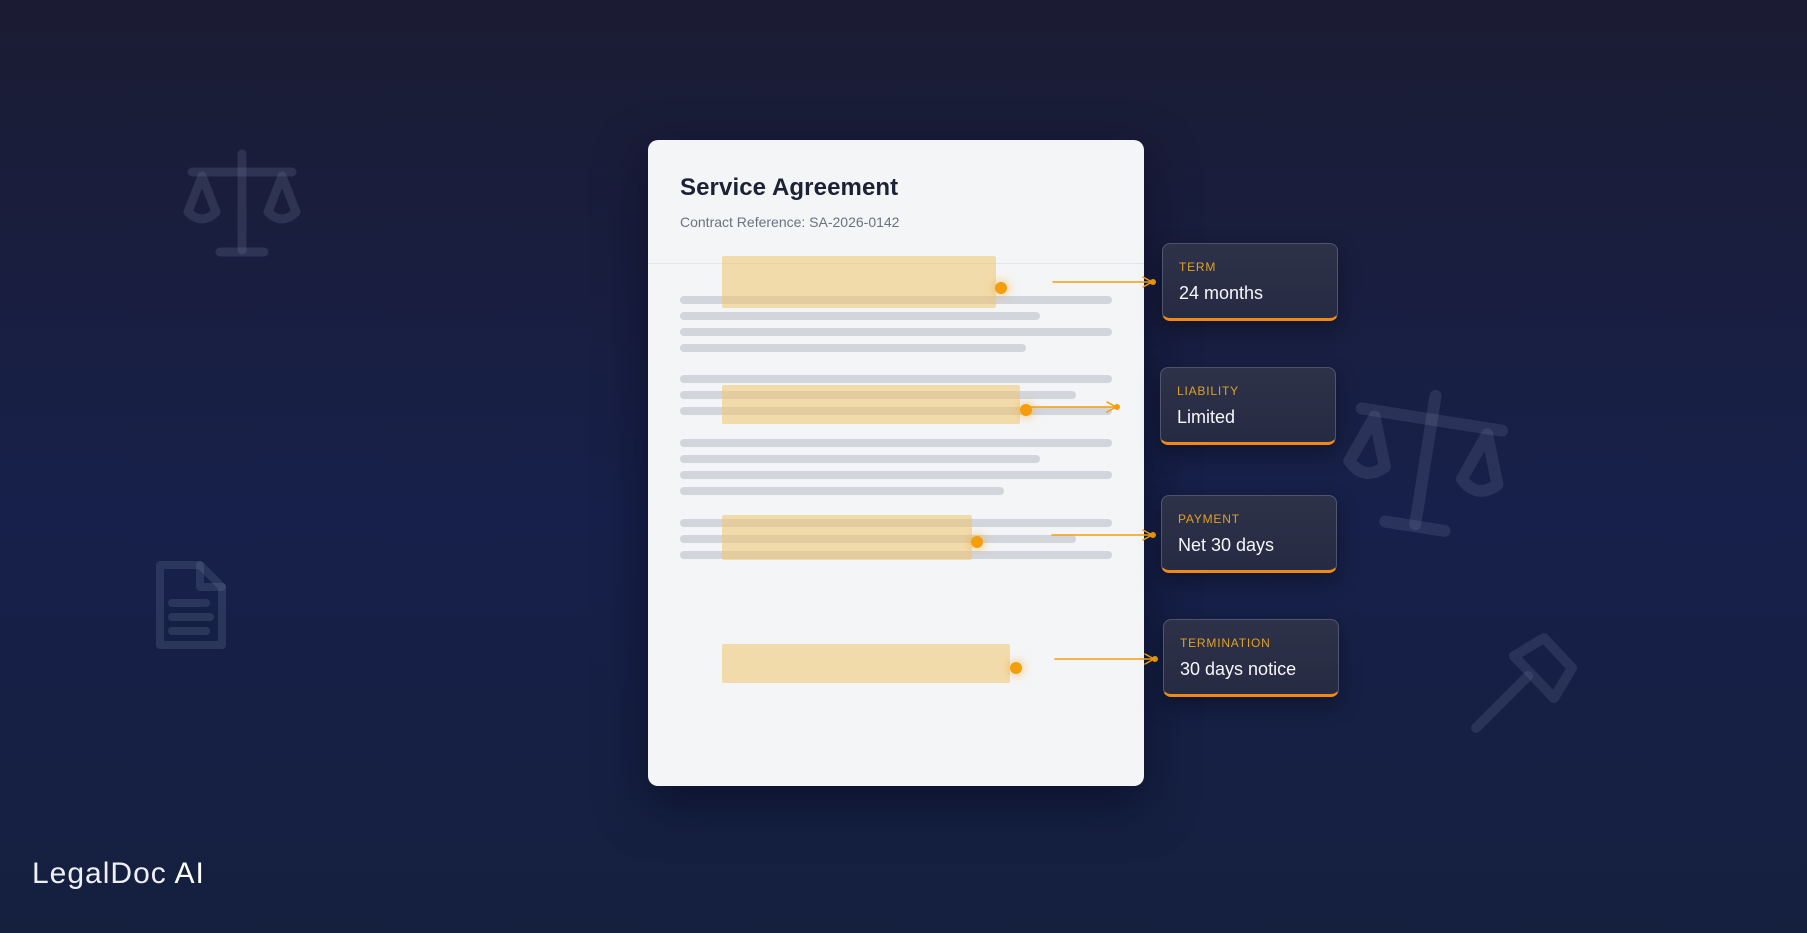 This screenshot has width=1807, height=933. Describe the element at coordinates (1522, 688) in the screenshot. I see `gavel-icon` at that location.